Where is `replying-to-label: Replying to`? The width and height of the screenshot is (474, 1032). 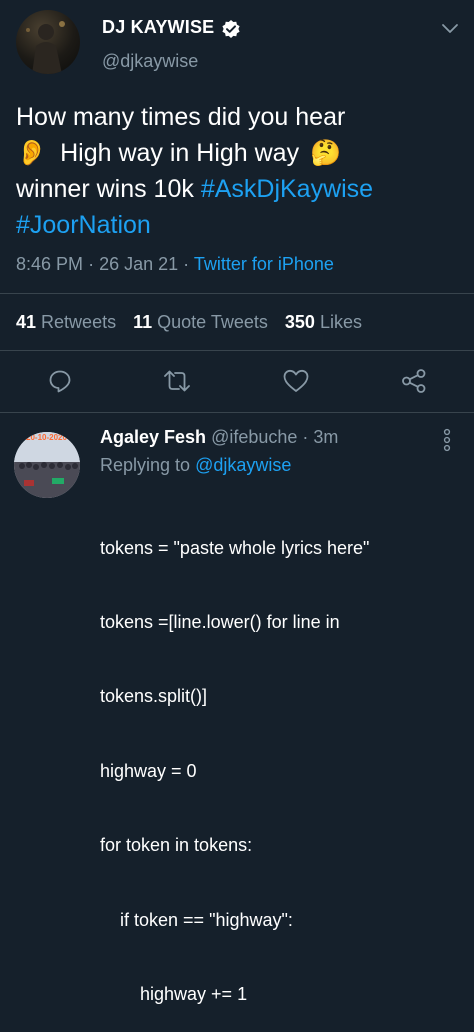
replying-to-label: Replying to is located at coordinates (145, 465).